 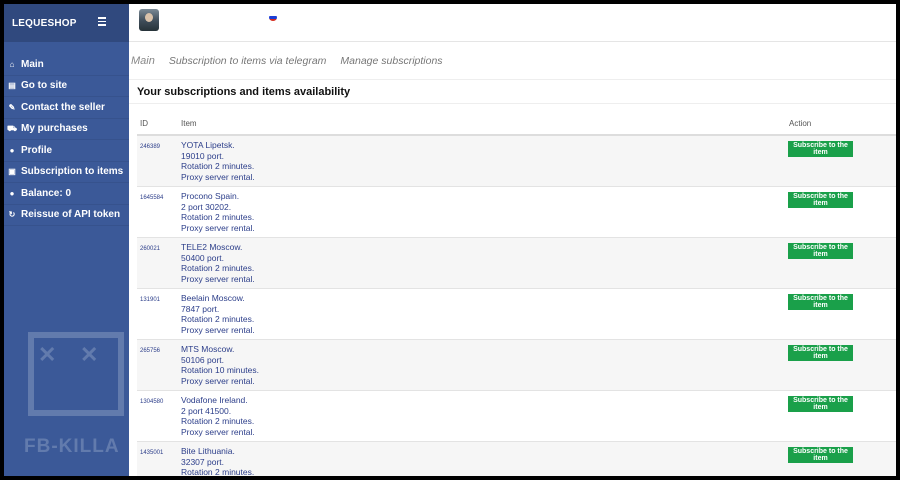 What do you see at coordinates (206, 206) in the screenshot?
I see `item-description-line: 2 port 30202.` at bounding box center [206, 206].